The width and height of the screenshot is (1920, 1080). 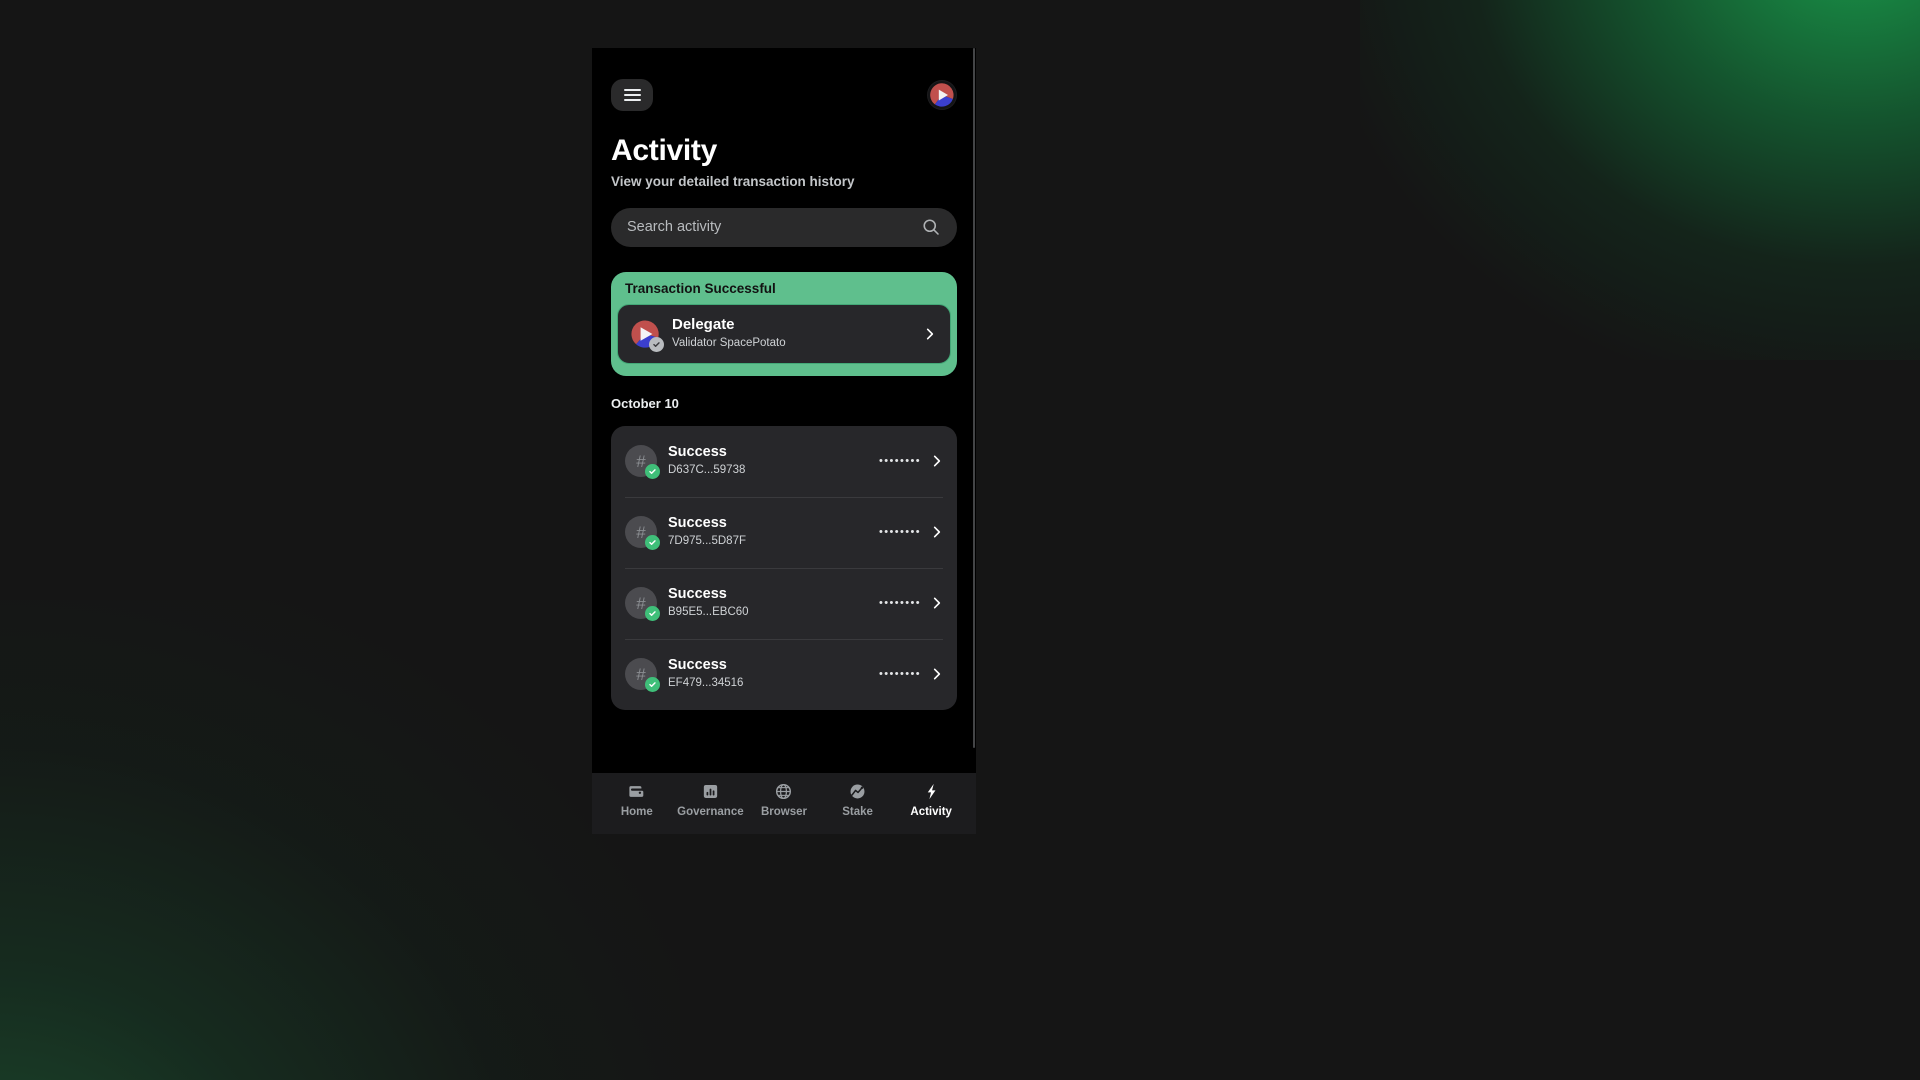 I want to click on transaction-row: # Success D637C...59738 ••••••••, so click(x=784, y=461).